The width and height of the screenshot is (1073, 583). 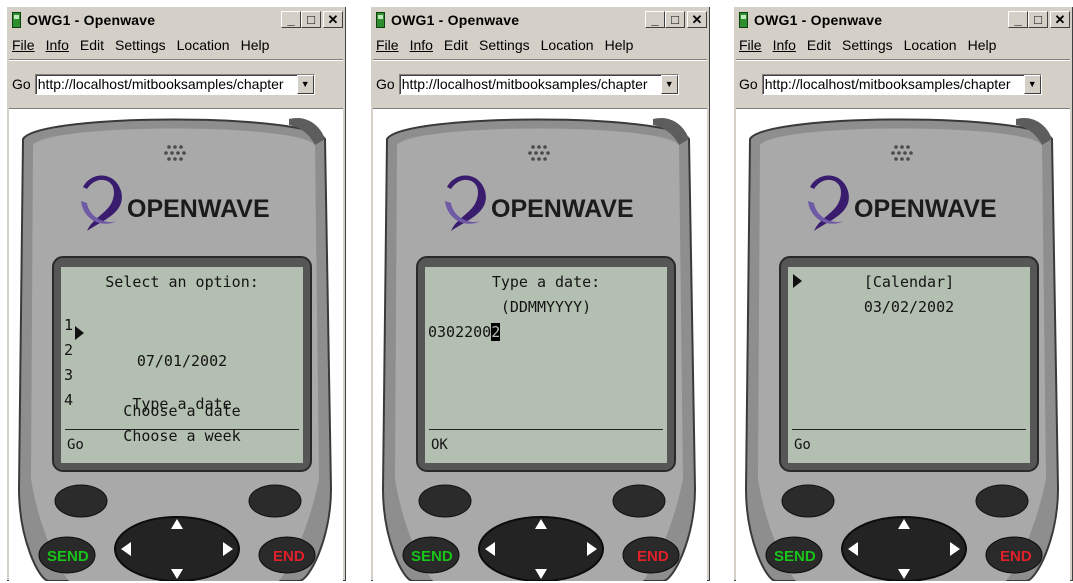 I want to click on phone-lcd-screen: Type a date: (DDMMYYYY) 03022002 OK, so click(x=546, y=365).